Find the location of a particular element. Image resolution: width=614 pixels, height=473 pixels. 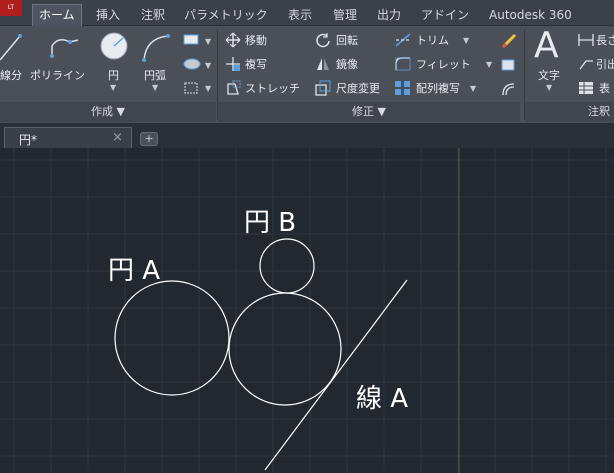

rotate-label: 回転 is located at coordinates (347, 40).